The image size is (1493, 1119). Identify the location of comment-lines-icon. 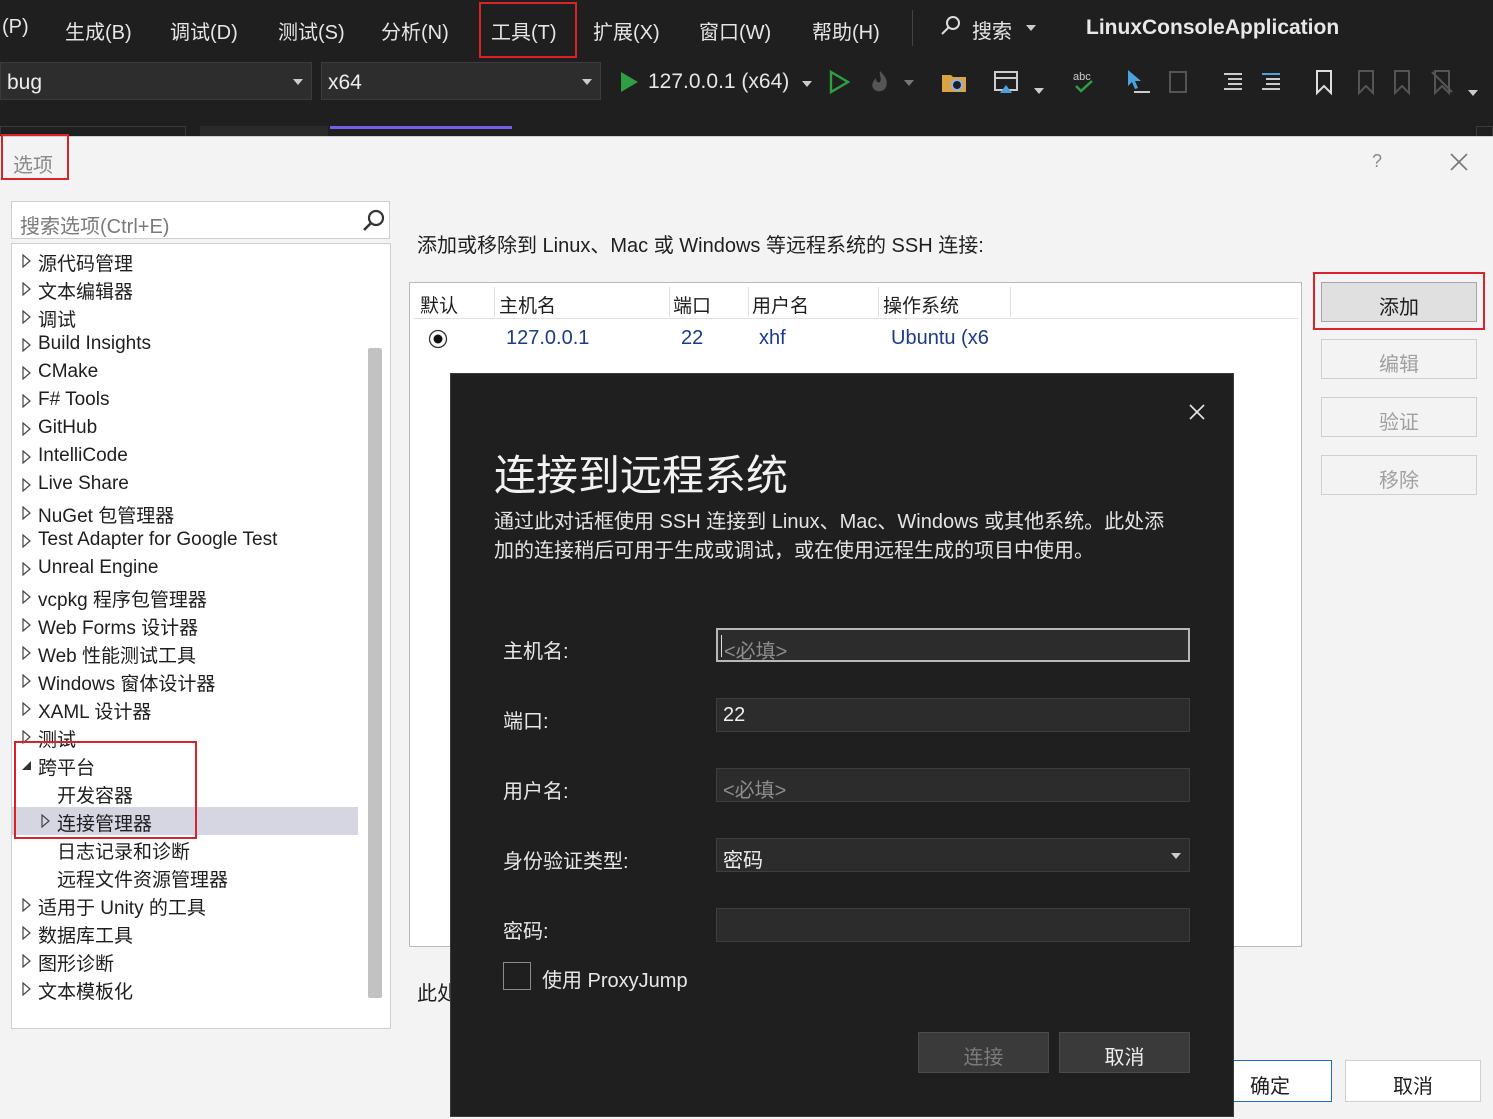
(1232, 82).